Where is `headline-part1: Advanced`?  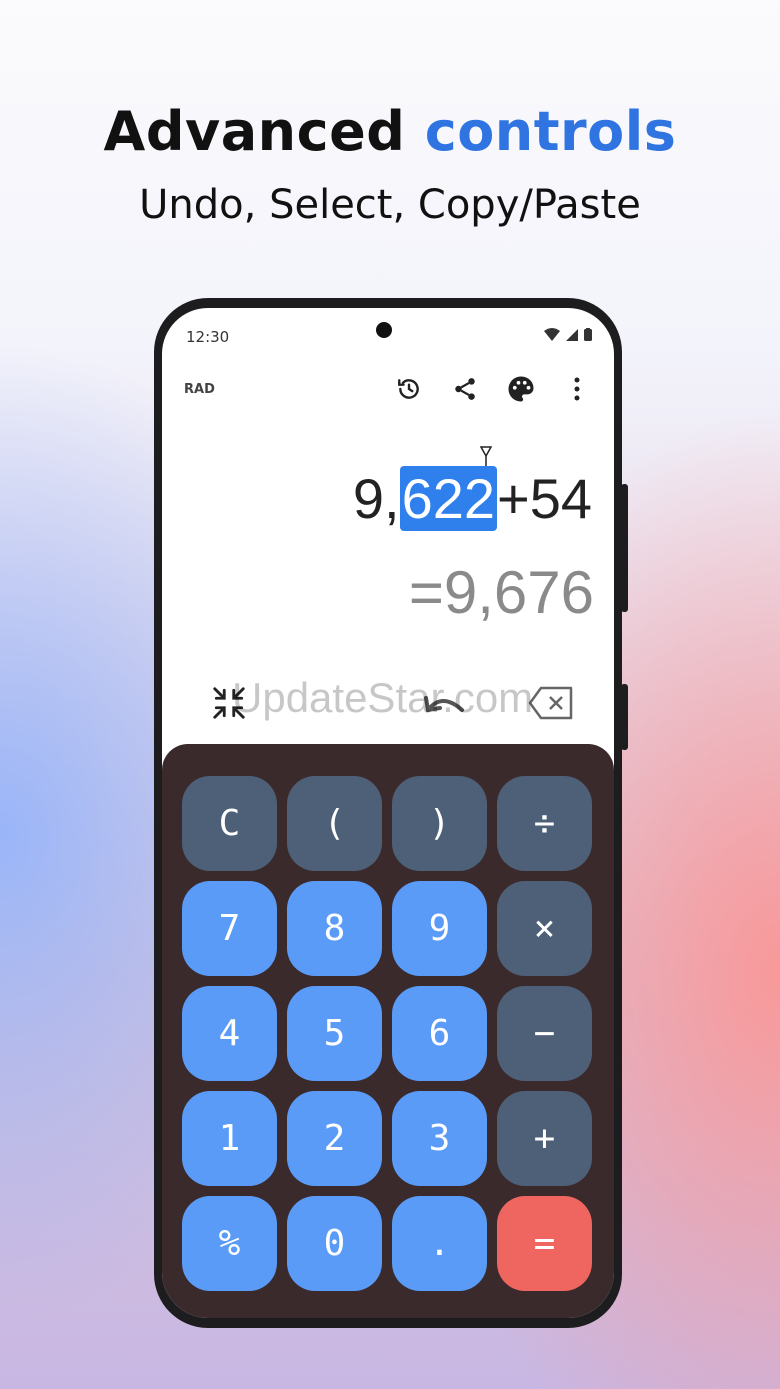
headline-part1: Advanced is located at coordinates (254, 131).